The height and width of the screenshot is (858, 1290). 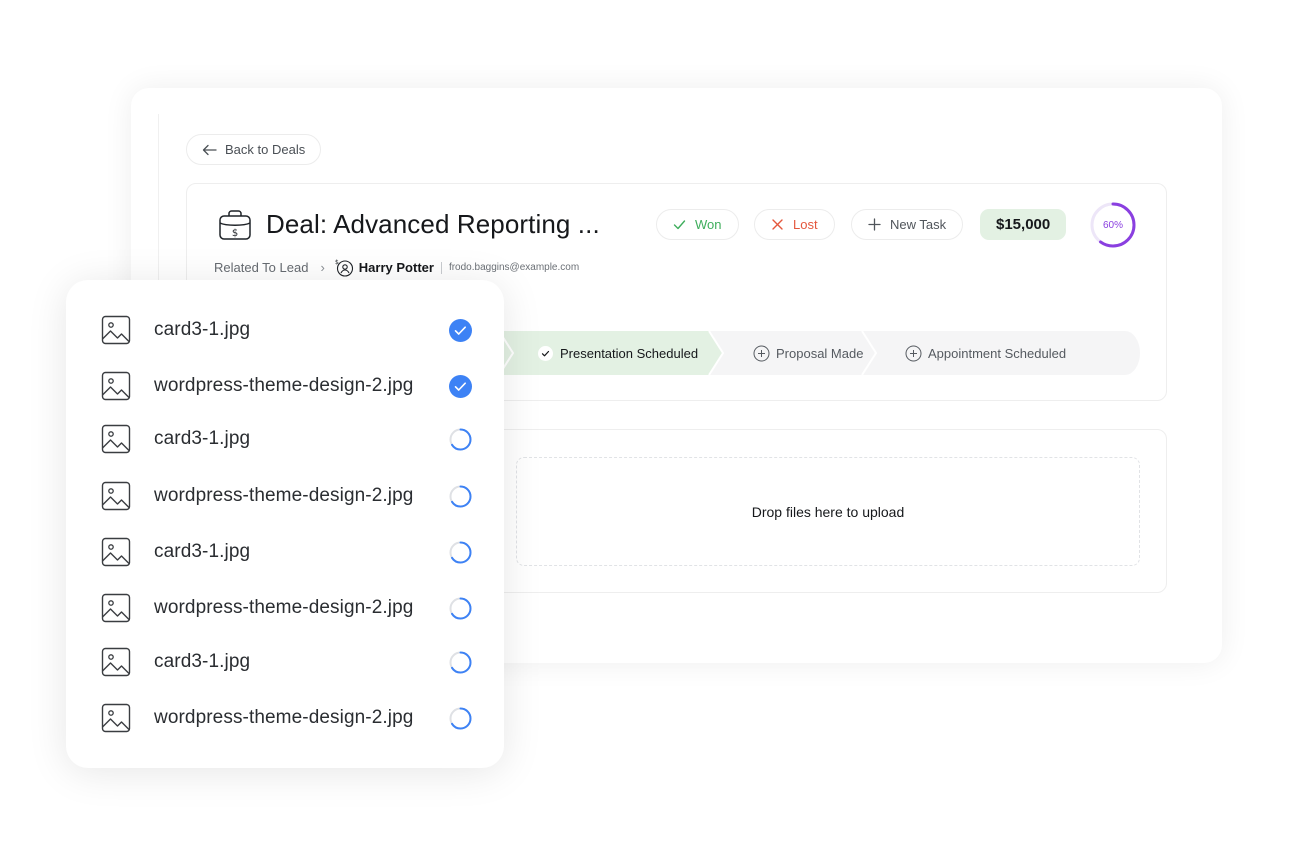 I want to click on deal-amount-badge: $15,000, so click(x=1023, y=224).